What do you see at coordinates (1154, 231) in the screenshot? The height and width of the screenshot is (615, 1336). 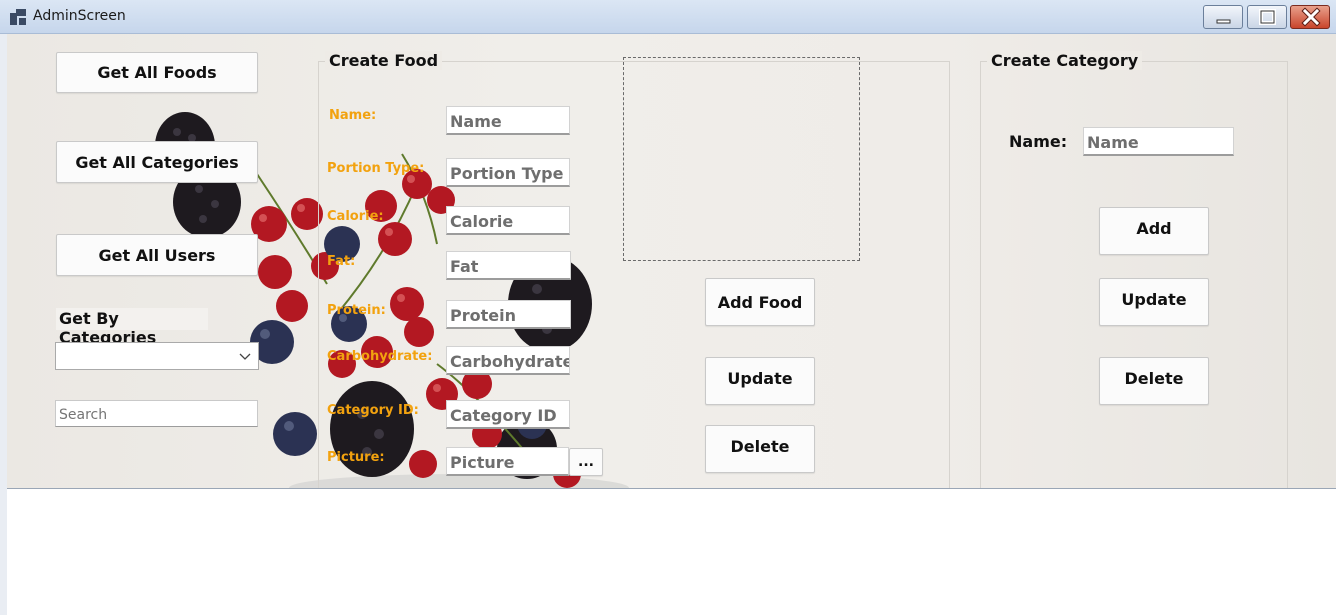 I see `add-category-button: Add` at bounding box center [1154, 231].